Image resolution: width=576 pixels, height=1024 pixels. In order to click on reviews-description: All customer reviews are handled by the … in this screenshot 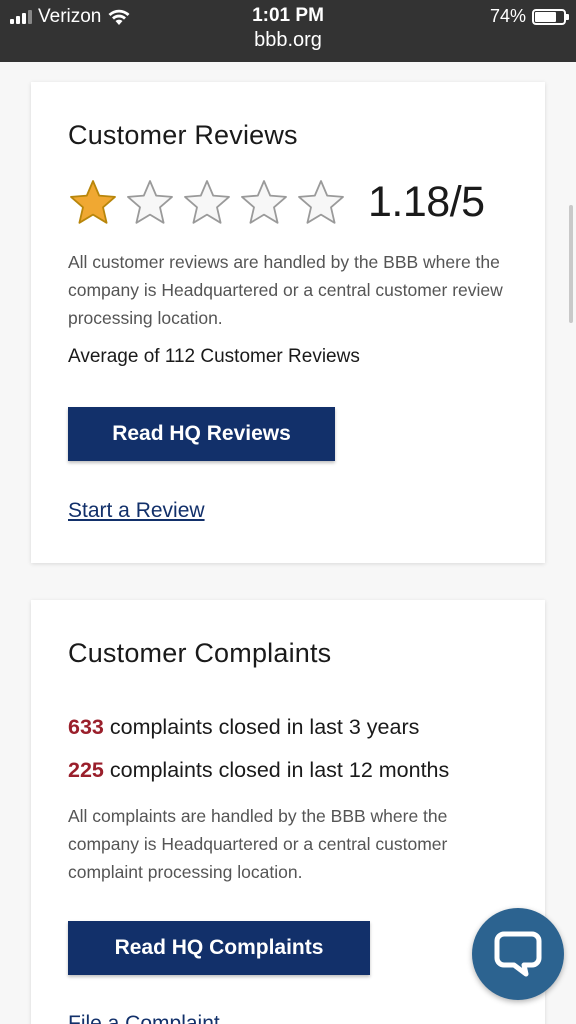, I will do `click(285, 290)`.